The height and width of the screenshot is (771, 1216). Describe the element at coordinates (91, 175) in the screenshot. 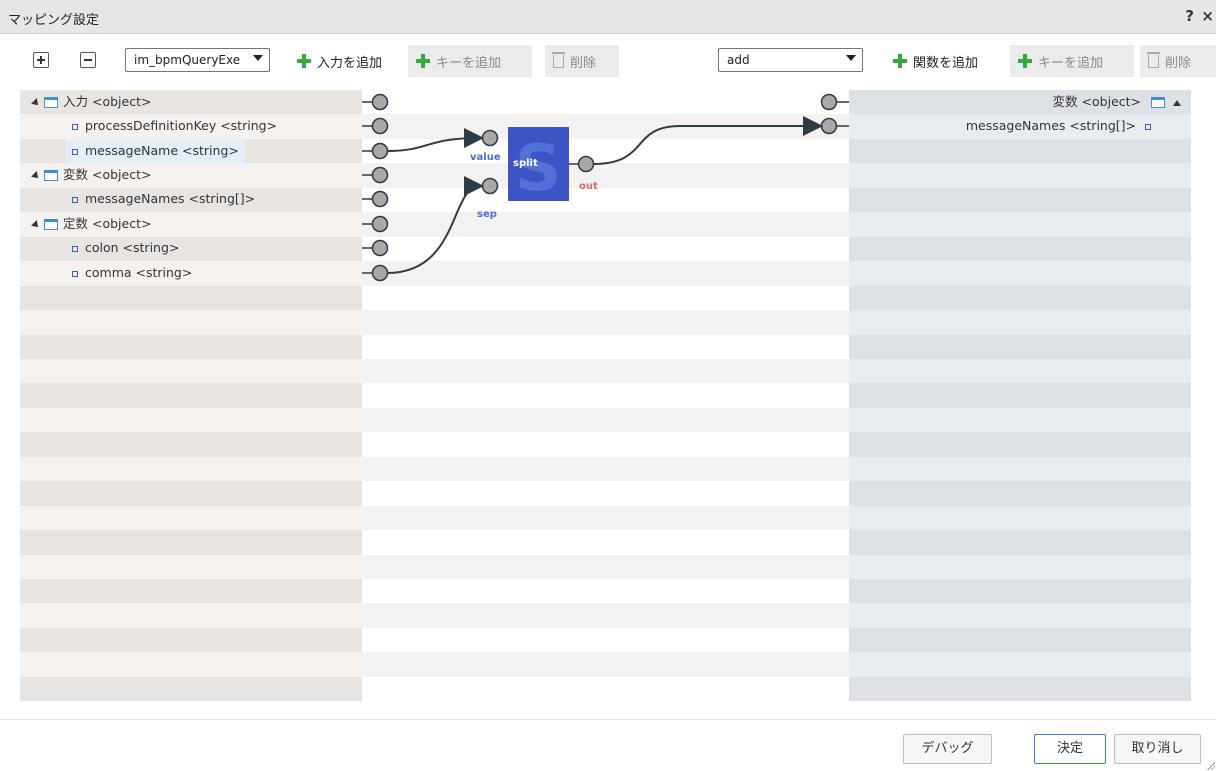

I see `source-item-variables-object: 変数 <object>` at that location.